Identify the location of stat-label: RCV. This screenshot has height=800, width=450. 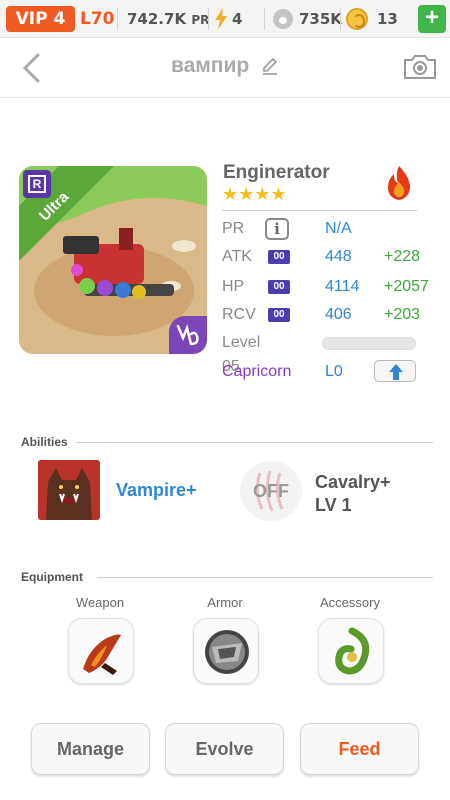
(239, 314).